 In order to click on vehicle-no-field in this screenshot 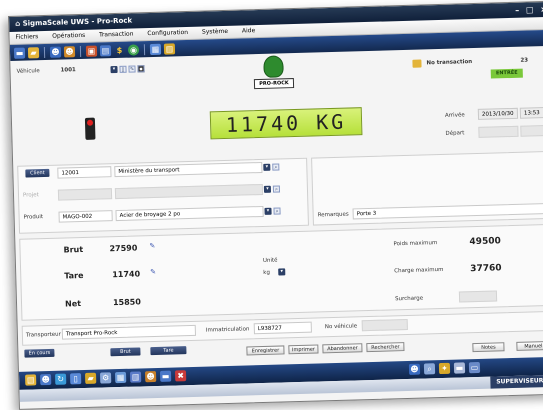, I will do `click(384, 325)`.